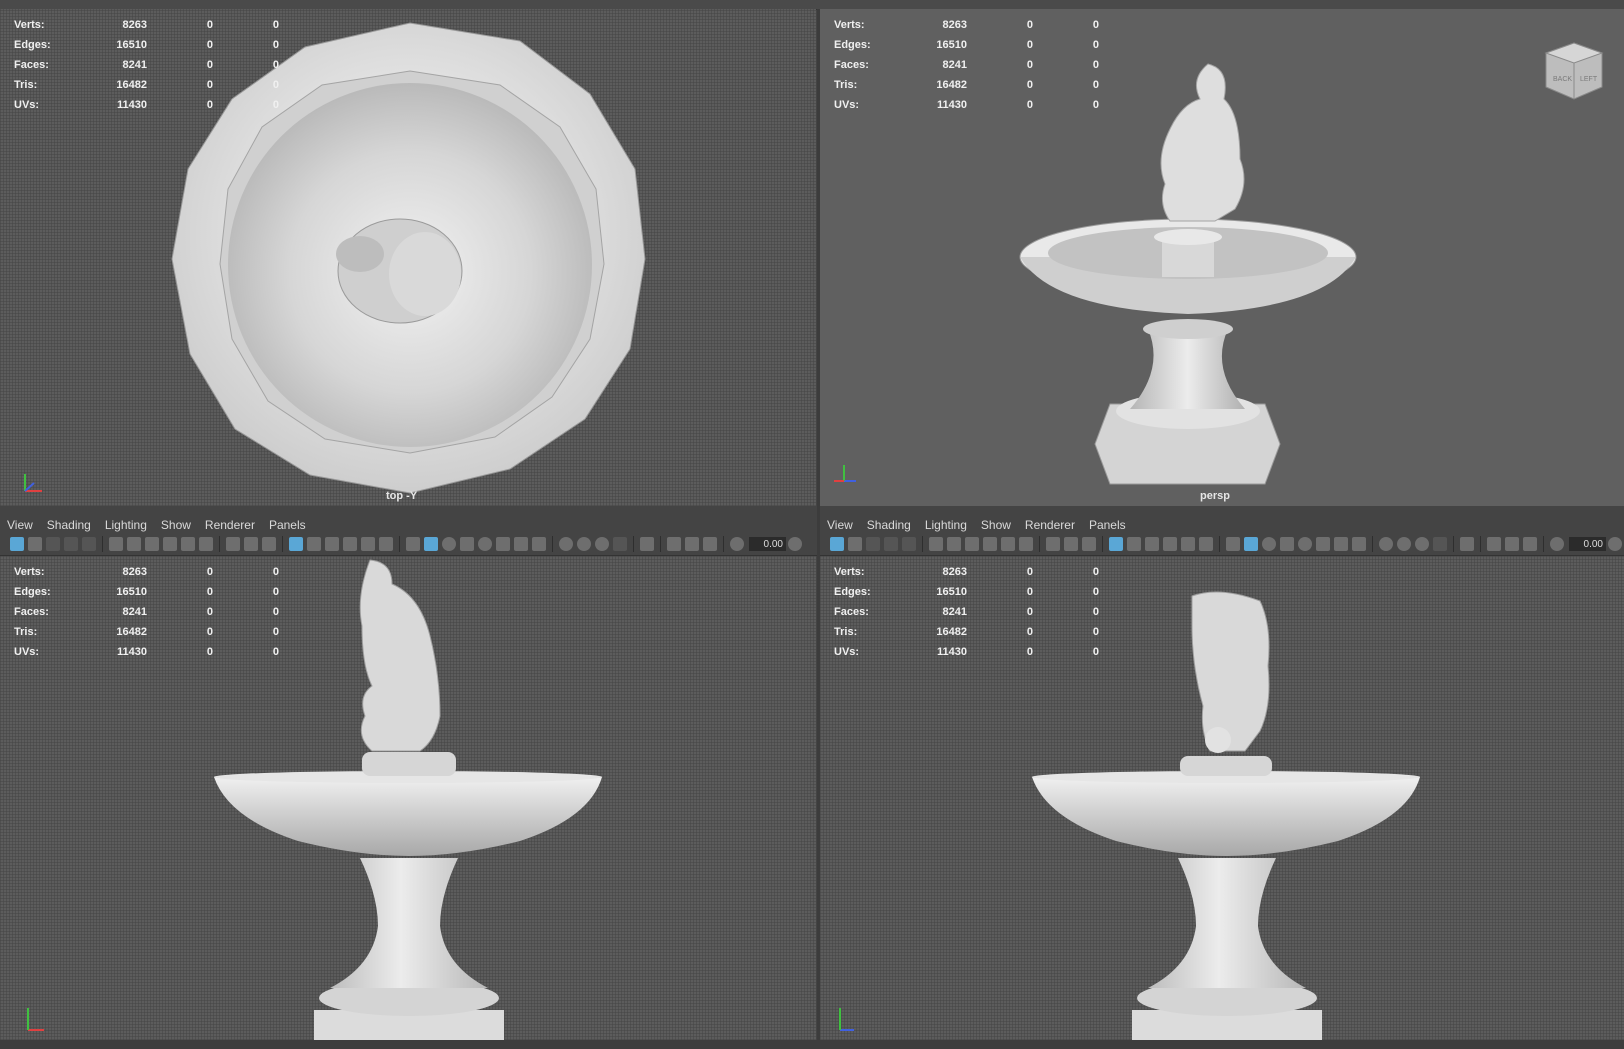  What do you see at coordinates (1029, 105) in the screenshot?
I see `hud-stat-selected: 0` at bounding box center [1029, 105].